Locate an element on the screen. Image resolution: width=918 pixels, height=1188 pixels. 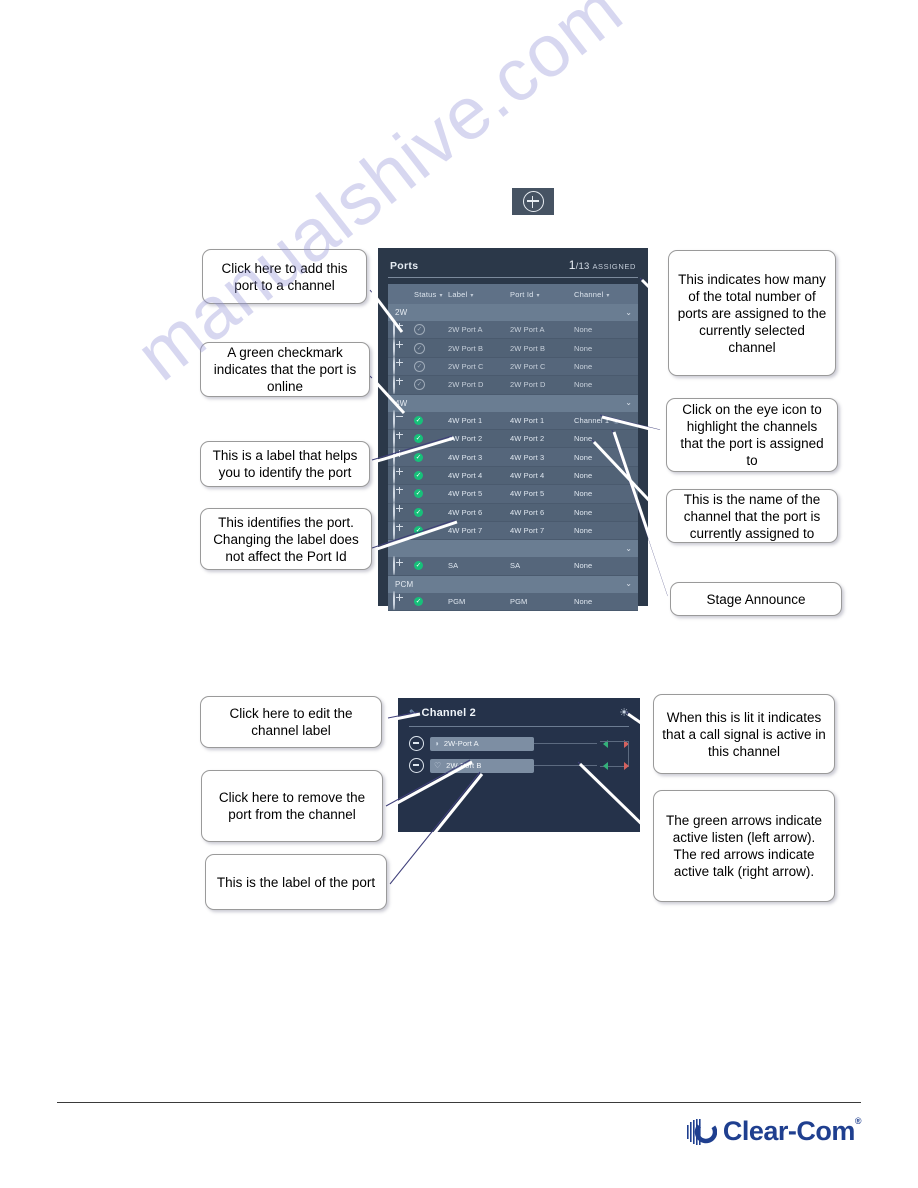
table-row: ✓ 2W Port C 2W Port C None is located at coordinates (513, 366).